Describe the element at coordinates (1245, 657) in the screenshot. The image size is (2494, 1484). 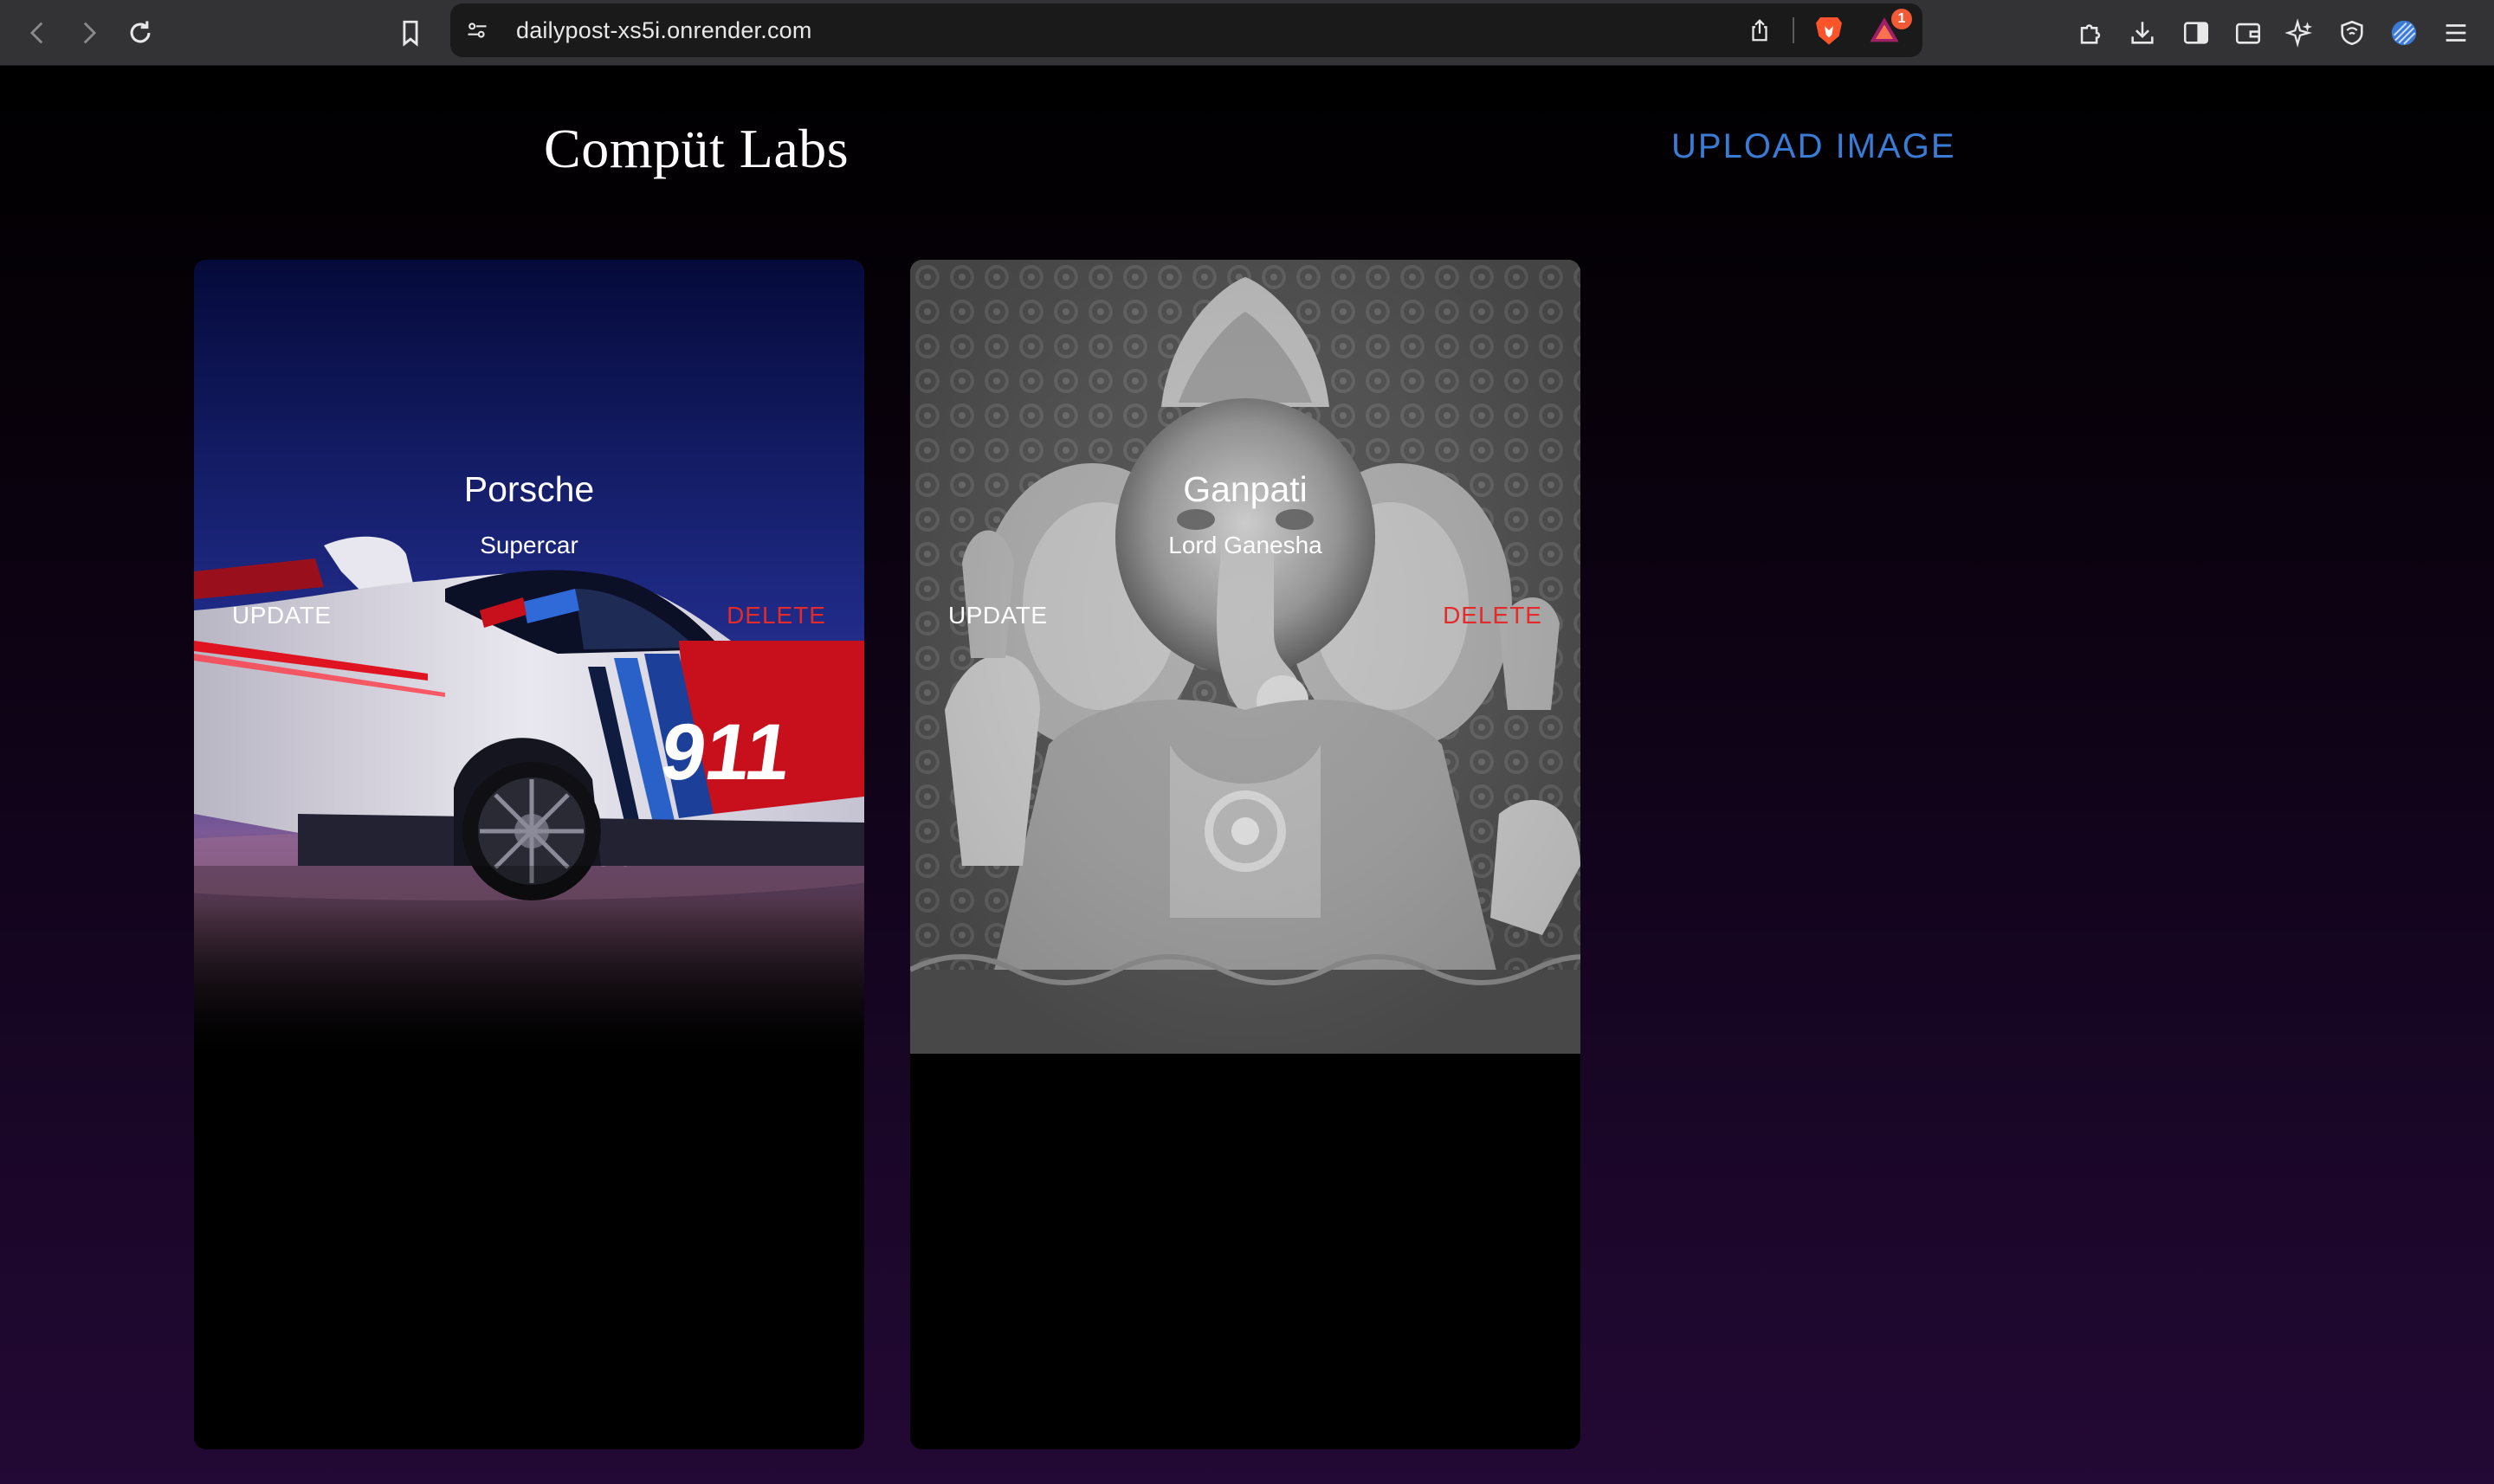
I see `ganesha-statue-image` at that location.